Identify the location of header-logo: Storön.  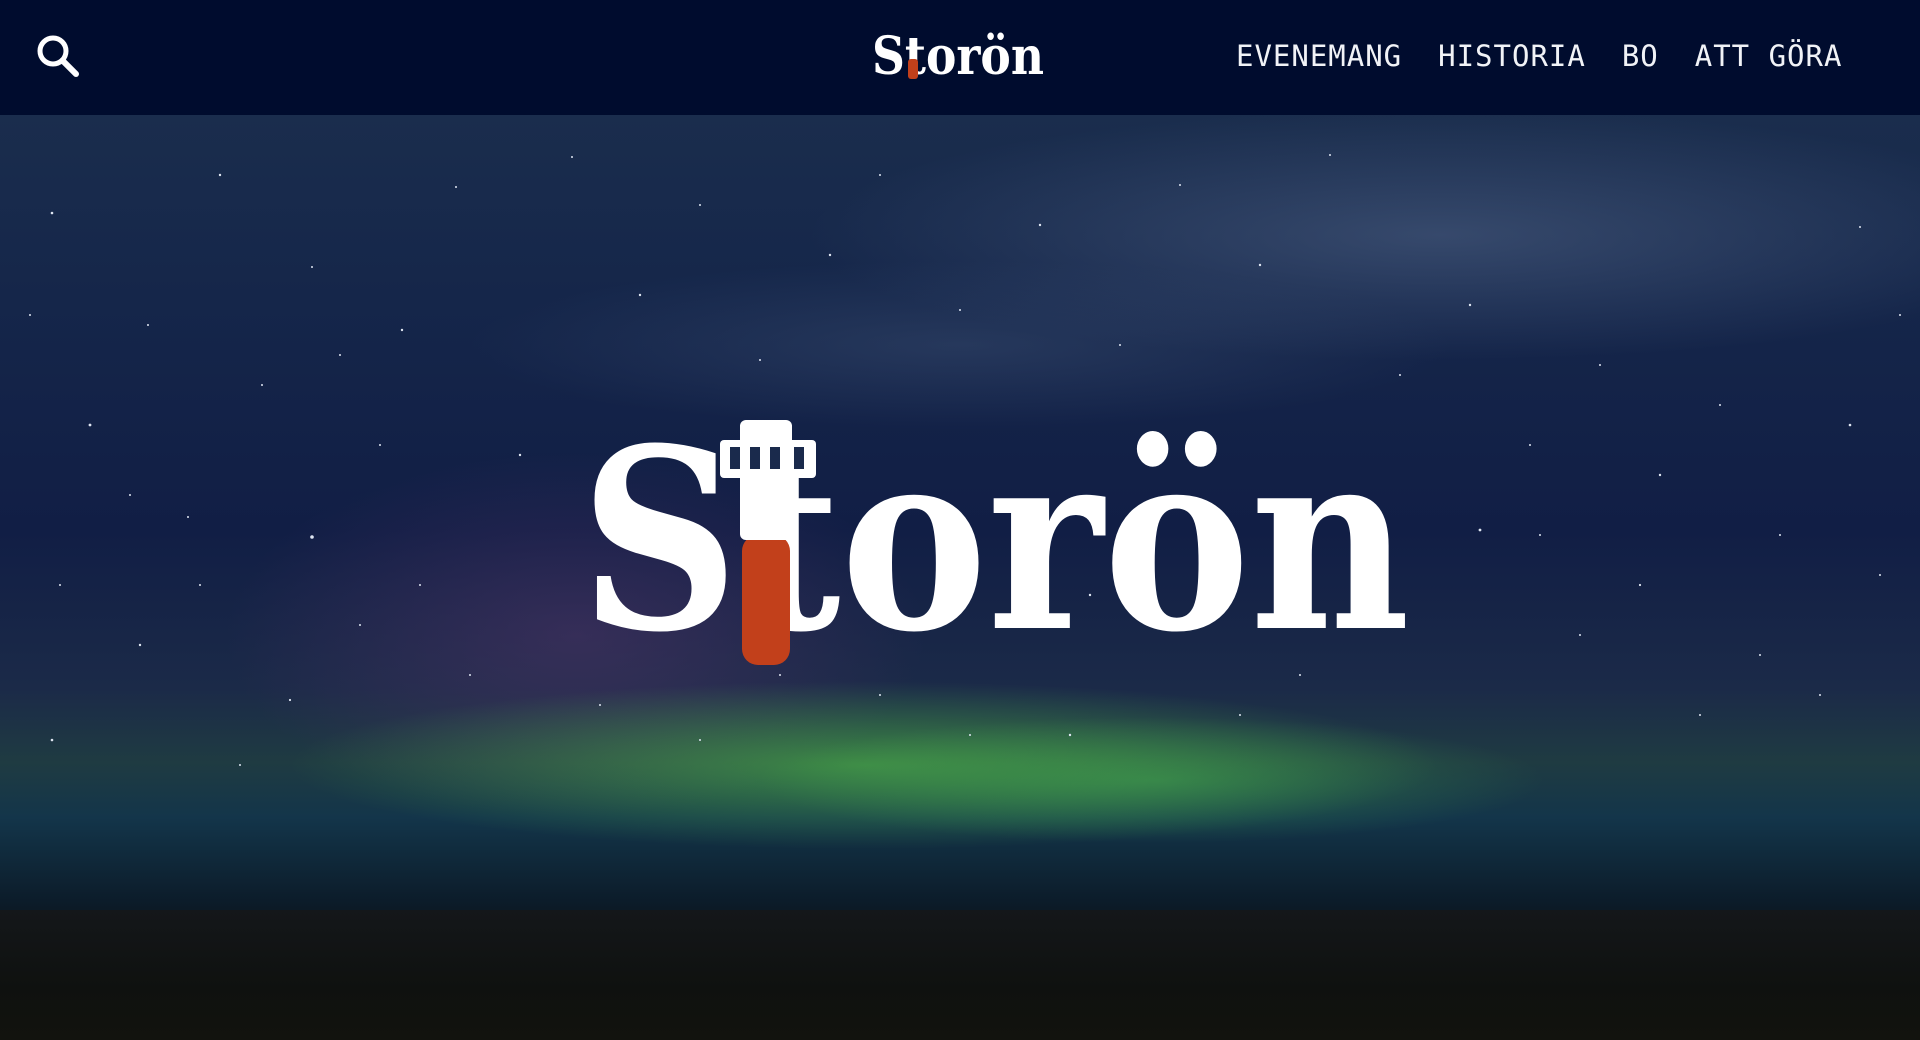
(960, 56).